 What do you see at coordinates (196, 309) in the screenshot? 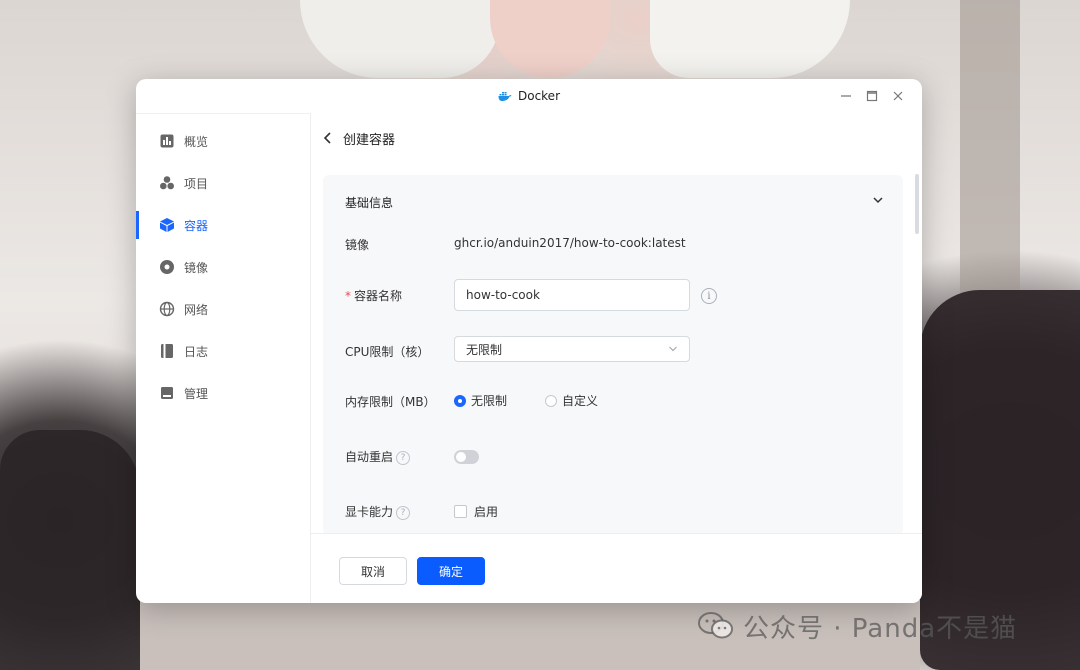
I see `sidebar-item-label: 网络` at bounding box center [196, 309].